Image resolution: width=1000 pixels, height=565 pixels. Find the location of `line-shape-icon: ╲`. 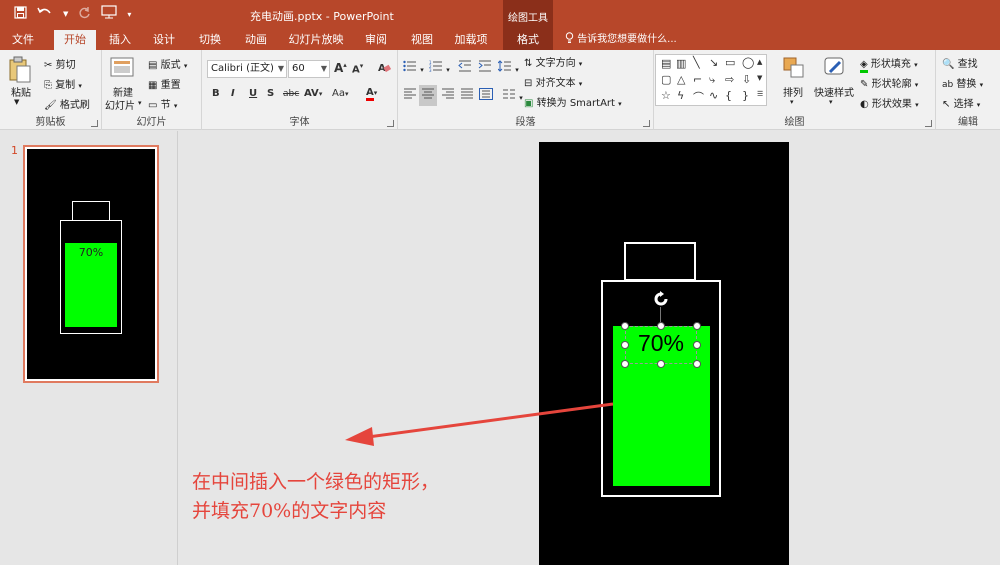

line-shape-icon: ╲ is located at coordinates (696, 62).